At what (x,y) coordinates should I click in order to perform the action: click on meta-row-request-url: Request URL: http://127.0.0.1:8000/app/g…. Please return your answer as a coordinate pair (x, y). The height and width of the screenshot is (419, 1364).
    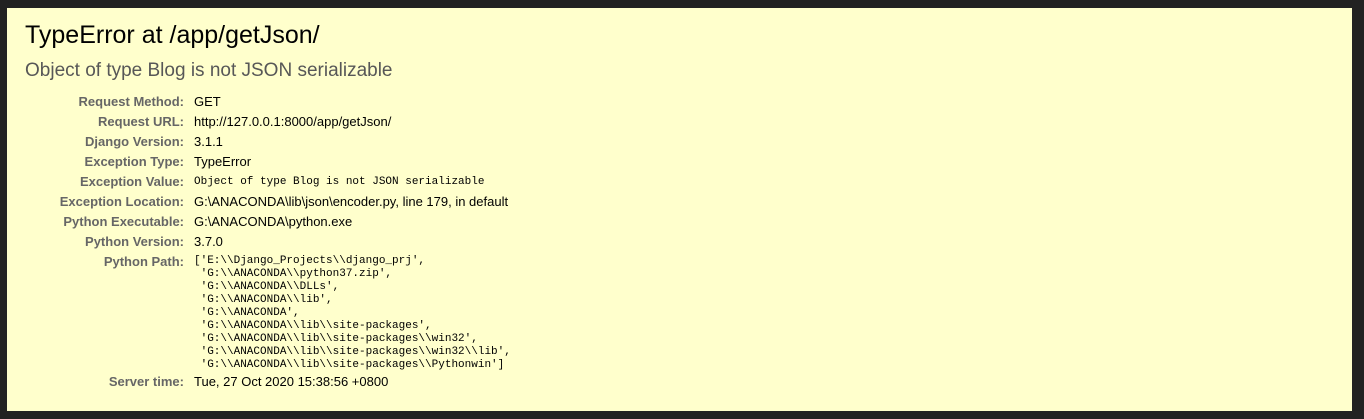
    Looking at the image, I should click on (259, 122).